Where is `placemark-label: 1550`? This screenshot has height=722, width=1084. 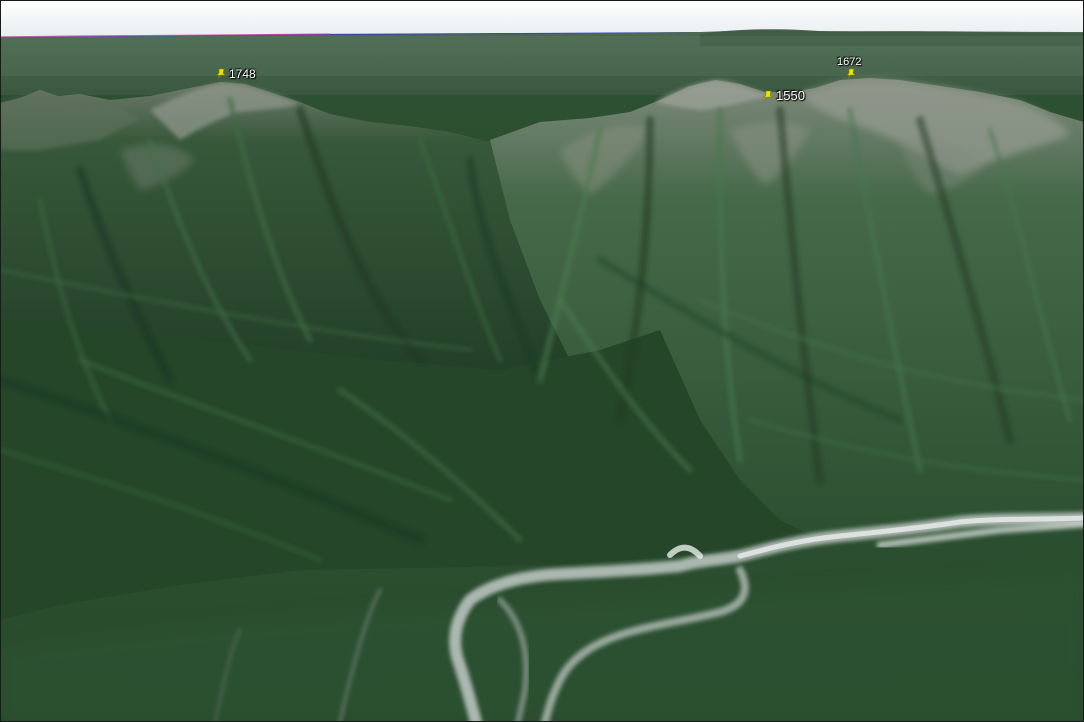 placemark-label: 1550 is located at coordinates (790, 95).